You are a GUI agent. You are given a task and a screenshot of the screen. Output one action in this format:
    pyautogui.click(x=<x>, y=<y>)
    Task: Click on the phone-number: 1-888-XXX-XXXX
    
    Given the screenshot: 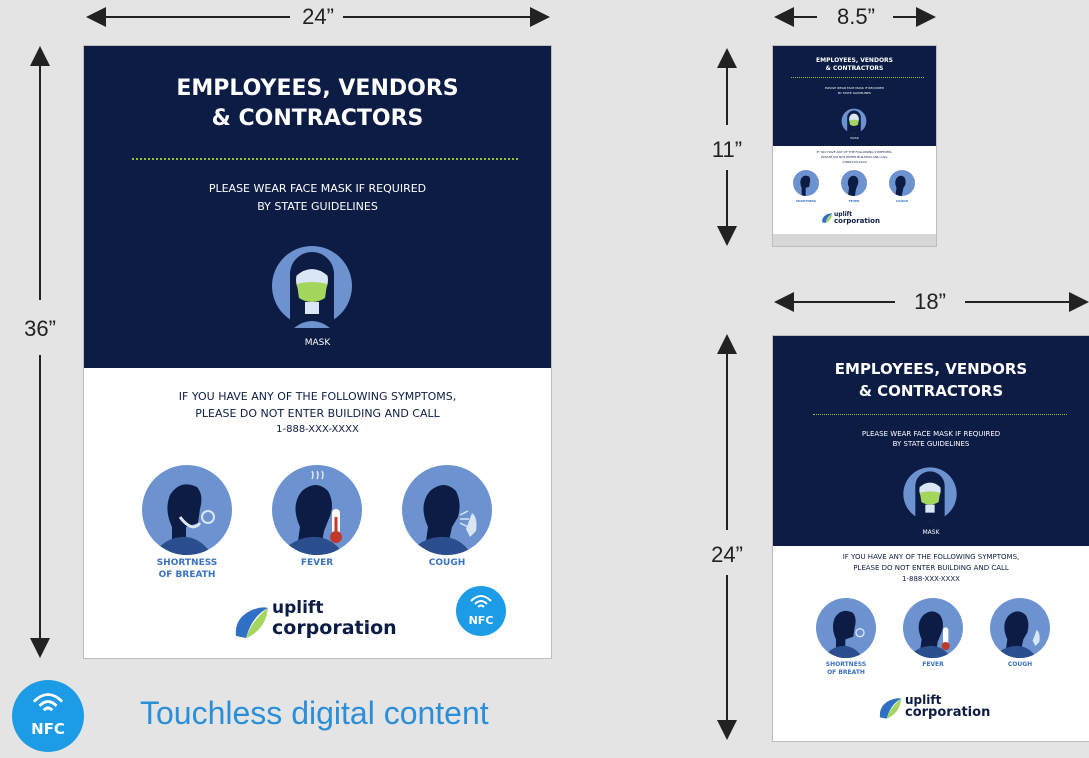 What is the action you would take?
    pyautogui.click(x=317, y=429)
    